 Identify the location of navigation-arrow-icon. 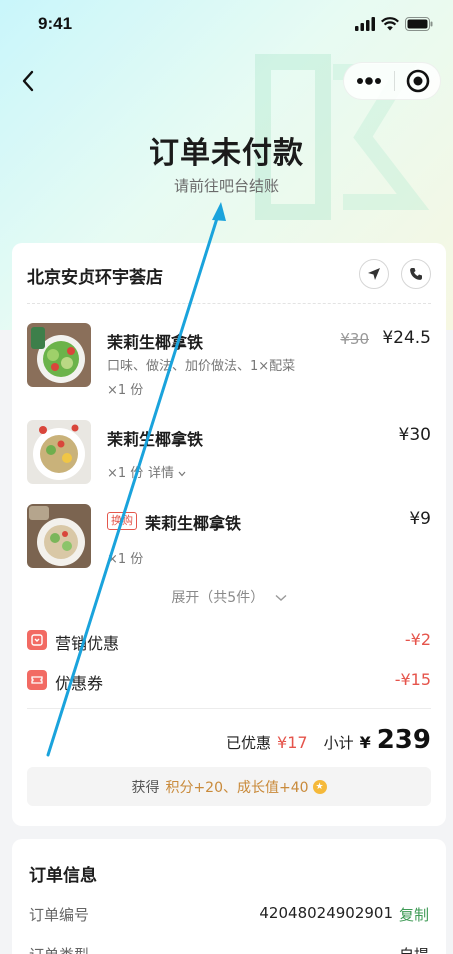
(374, 274).